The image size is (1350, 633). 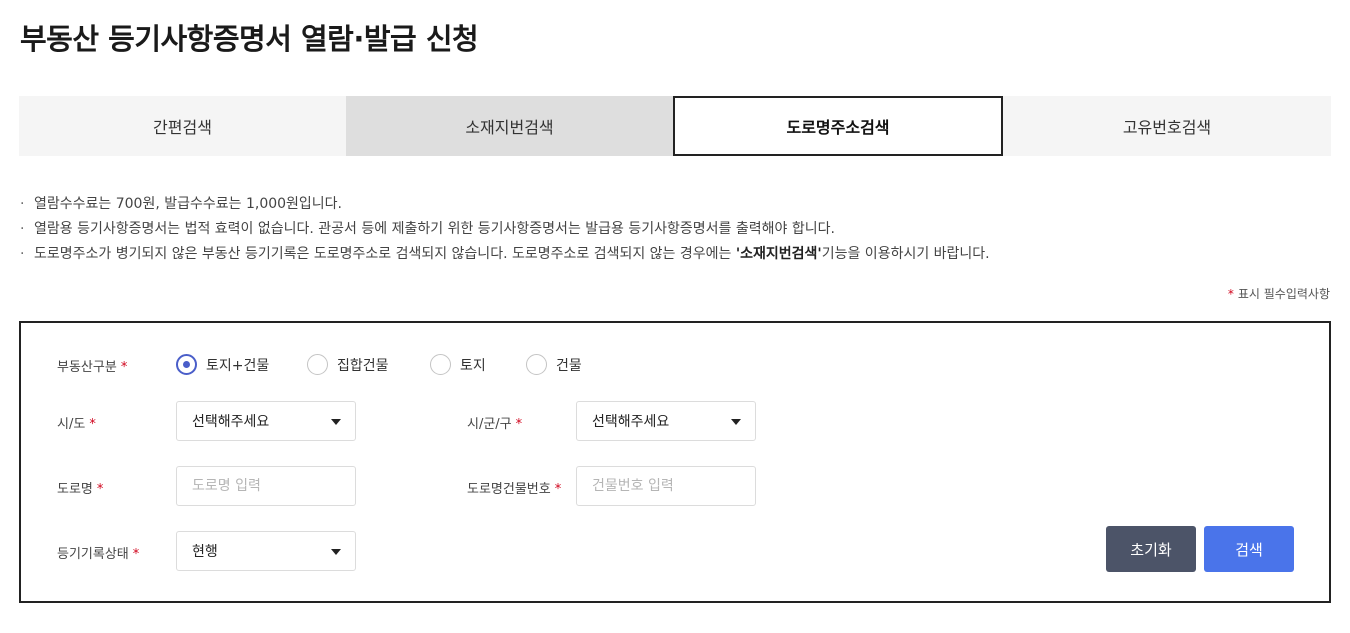 I want to click on property-type-label: 부동산구분 *, so click(x=92, y=367).